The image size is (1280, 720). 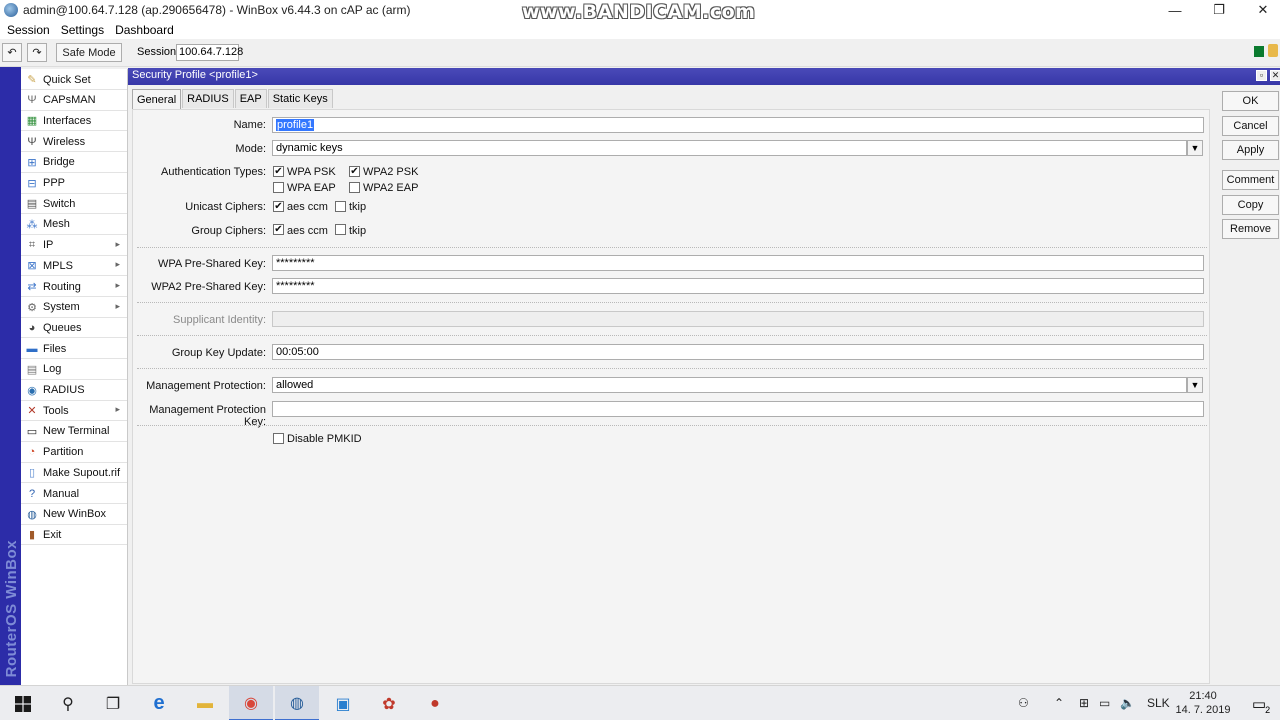 What do you see at coordinates (69, 100) in the screenshot?
I see `sidebar-item-label: CAPsMAN` at bounding box center [69, 100].